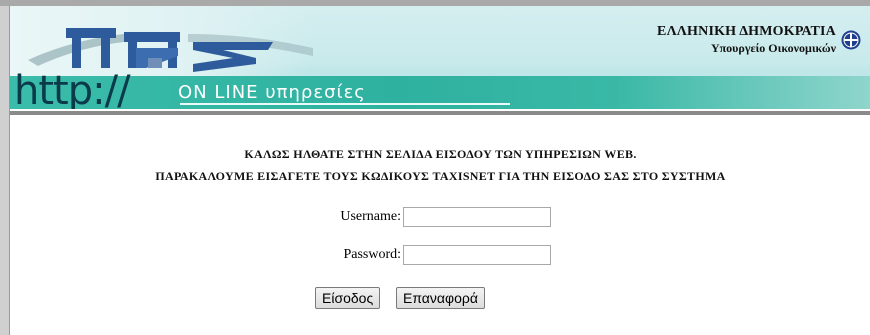  What do you see at coordinates (370, 216) in the screenshot?
I see `username-label: Username:` at bounding box center [370, 216].